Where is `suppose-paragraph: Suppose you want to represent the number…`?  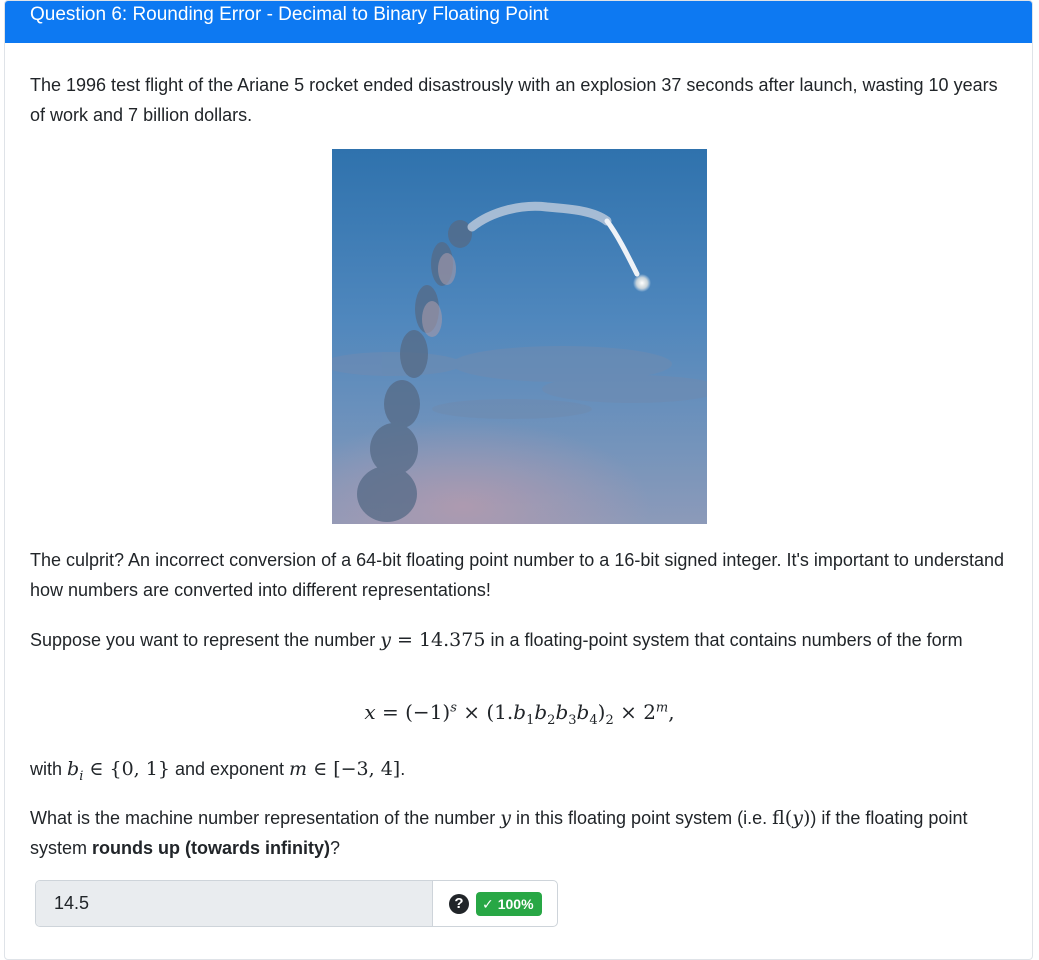 suppose-paragraph: Suppose you want to represent the number… is located at coordinates (520, 640).